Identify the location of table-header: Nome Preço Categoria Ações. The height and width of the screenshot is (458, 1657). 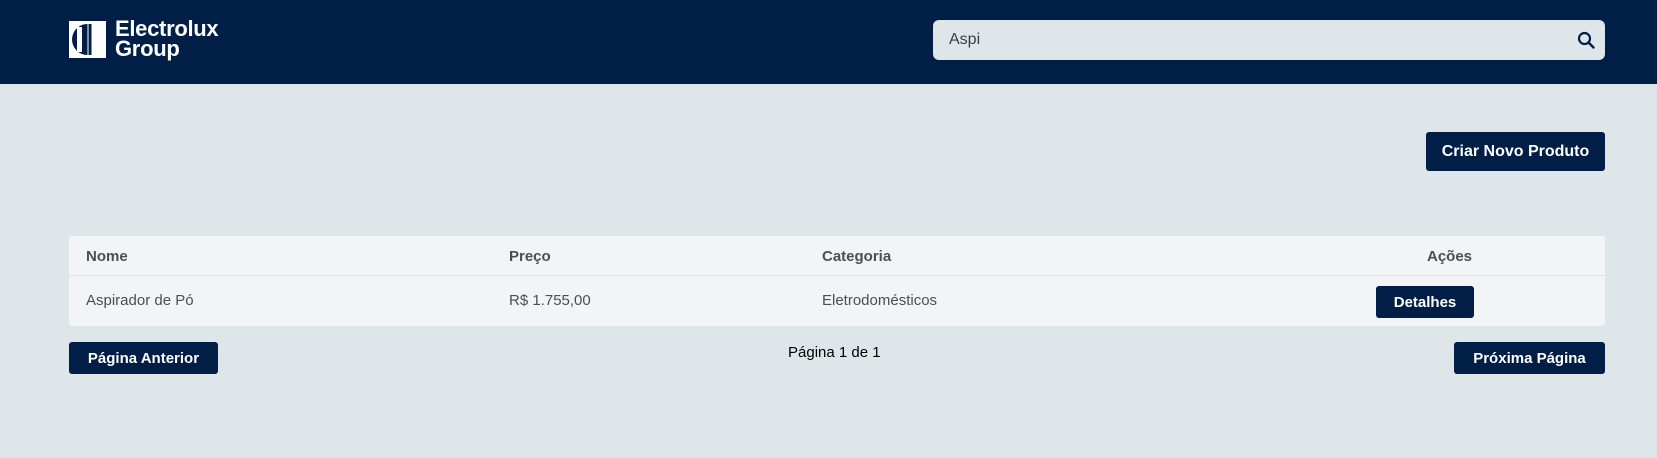
(837, 256).